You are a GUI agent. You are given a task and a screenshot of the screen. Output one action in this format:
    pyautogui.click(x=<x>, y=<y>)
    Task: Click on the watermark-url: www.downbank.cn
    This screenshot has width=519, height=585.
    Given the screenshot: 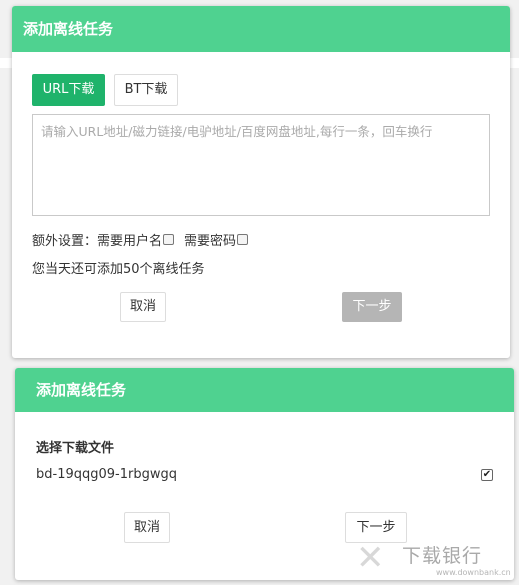 What is the action you would take?
    pyautogui.click(x=473, y=572)
    